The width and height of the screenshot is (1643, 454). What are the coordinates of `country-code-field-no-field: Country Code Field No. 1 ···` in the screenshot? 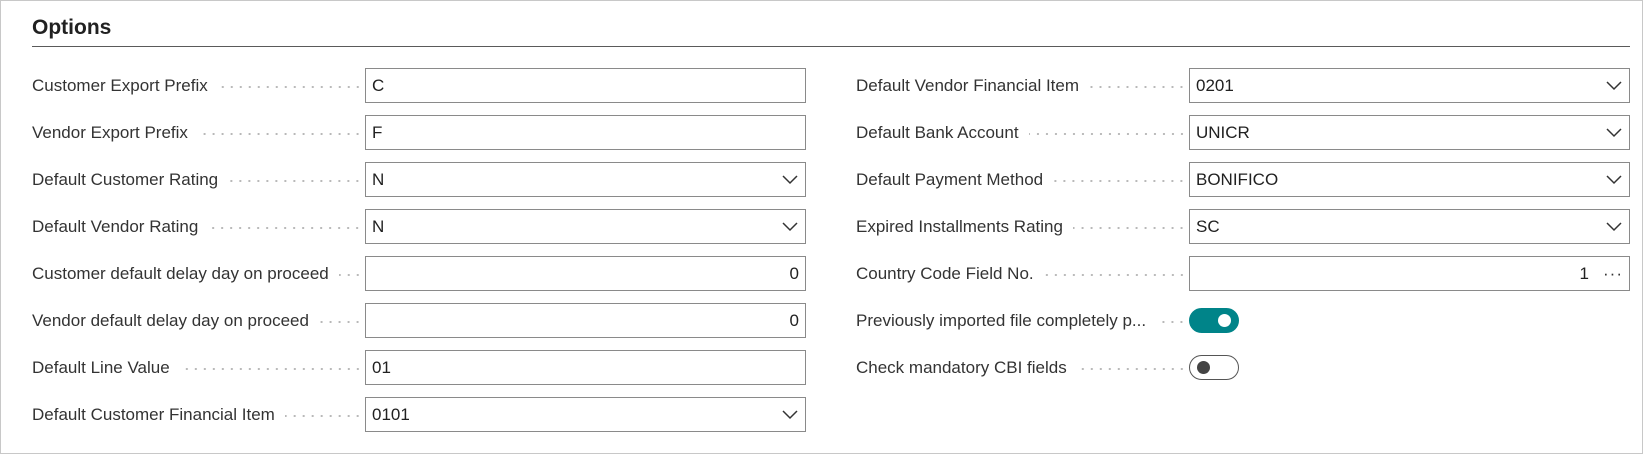 It's located at (1243, 273).